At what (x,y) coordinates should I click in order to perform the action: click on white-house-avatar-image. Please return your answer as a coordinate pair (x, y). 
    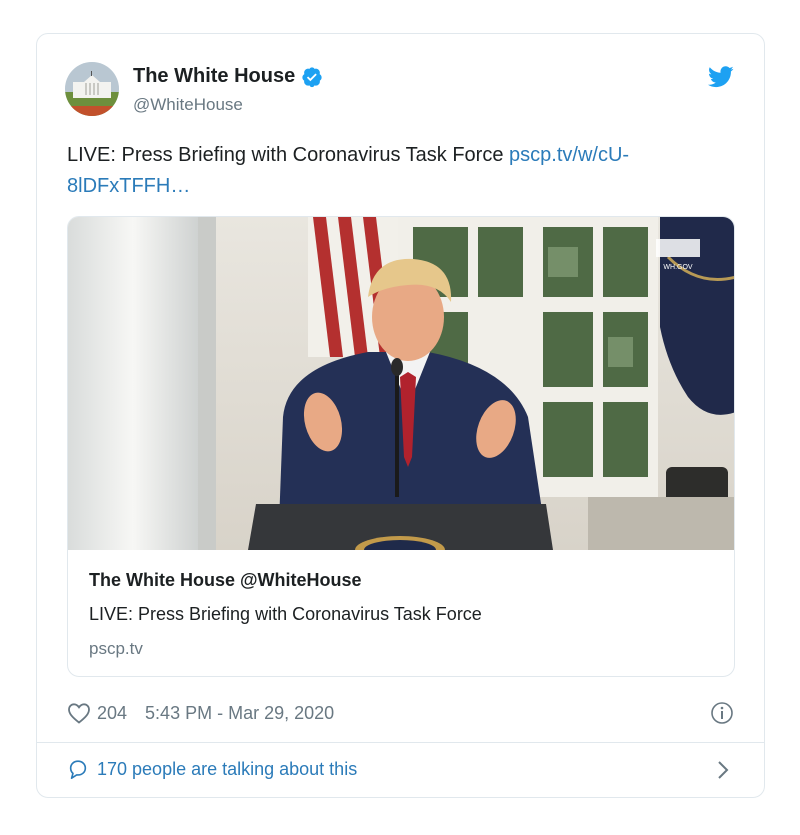
    Looking at the image, I should click on (92, 89).